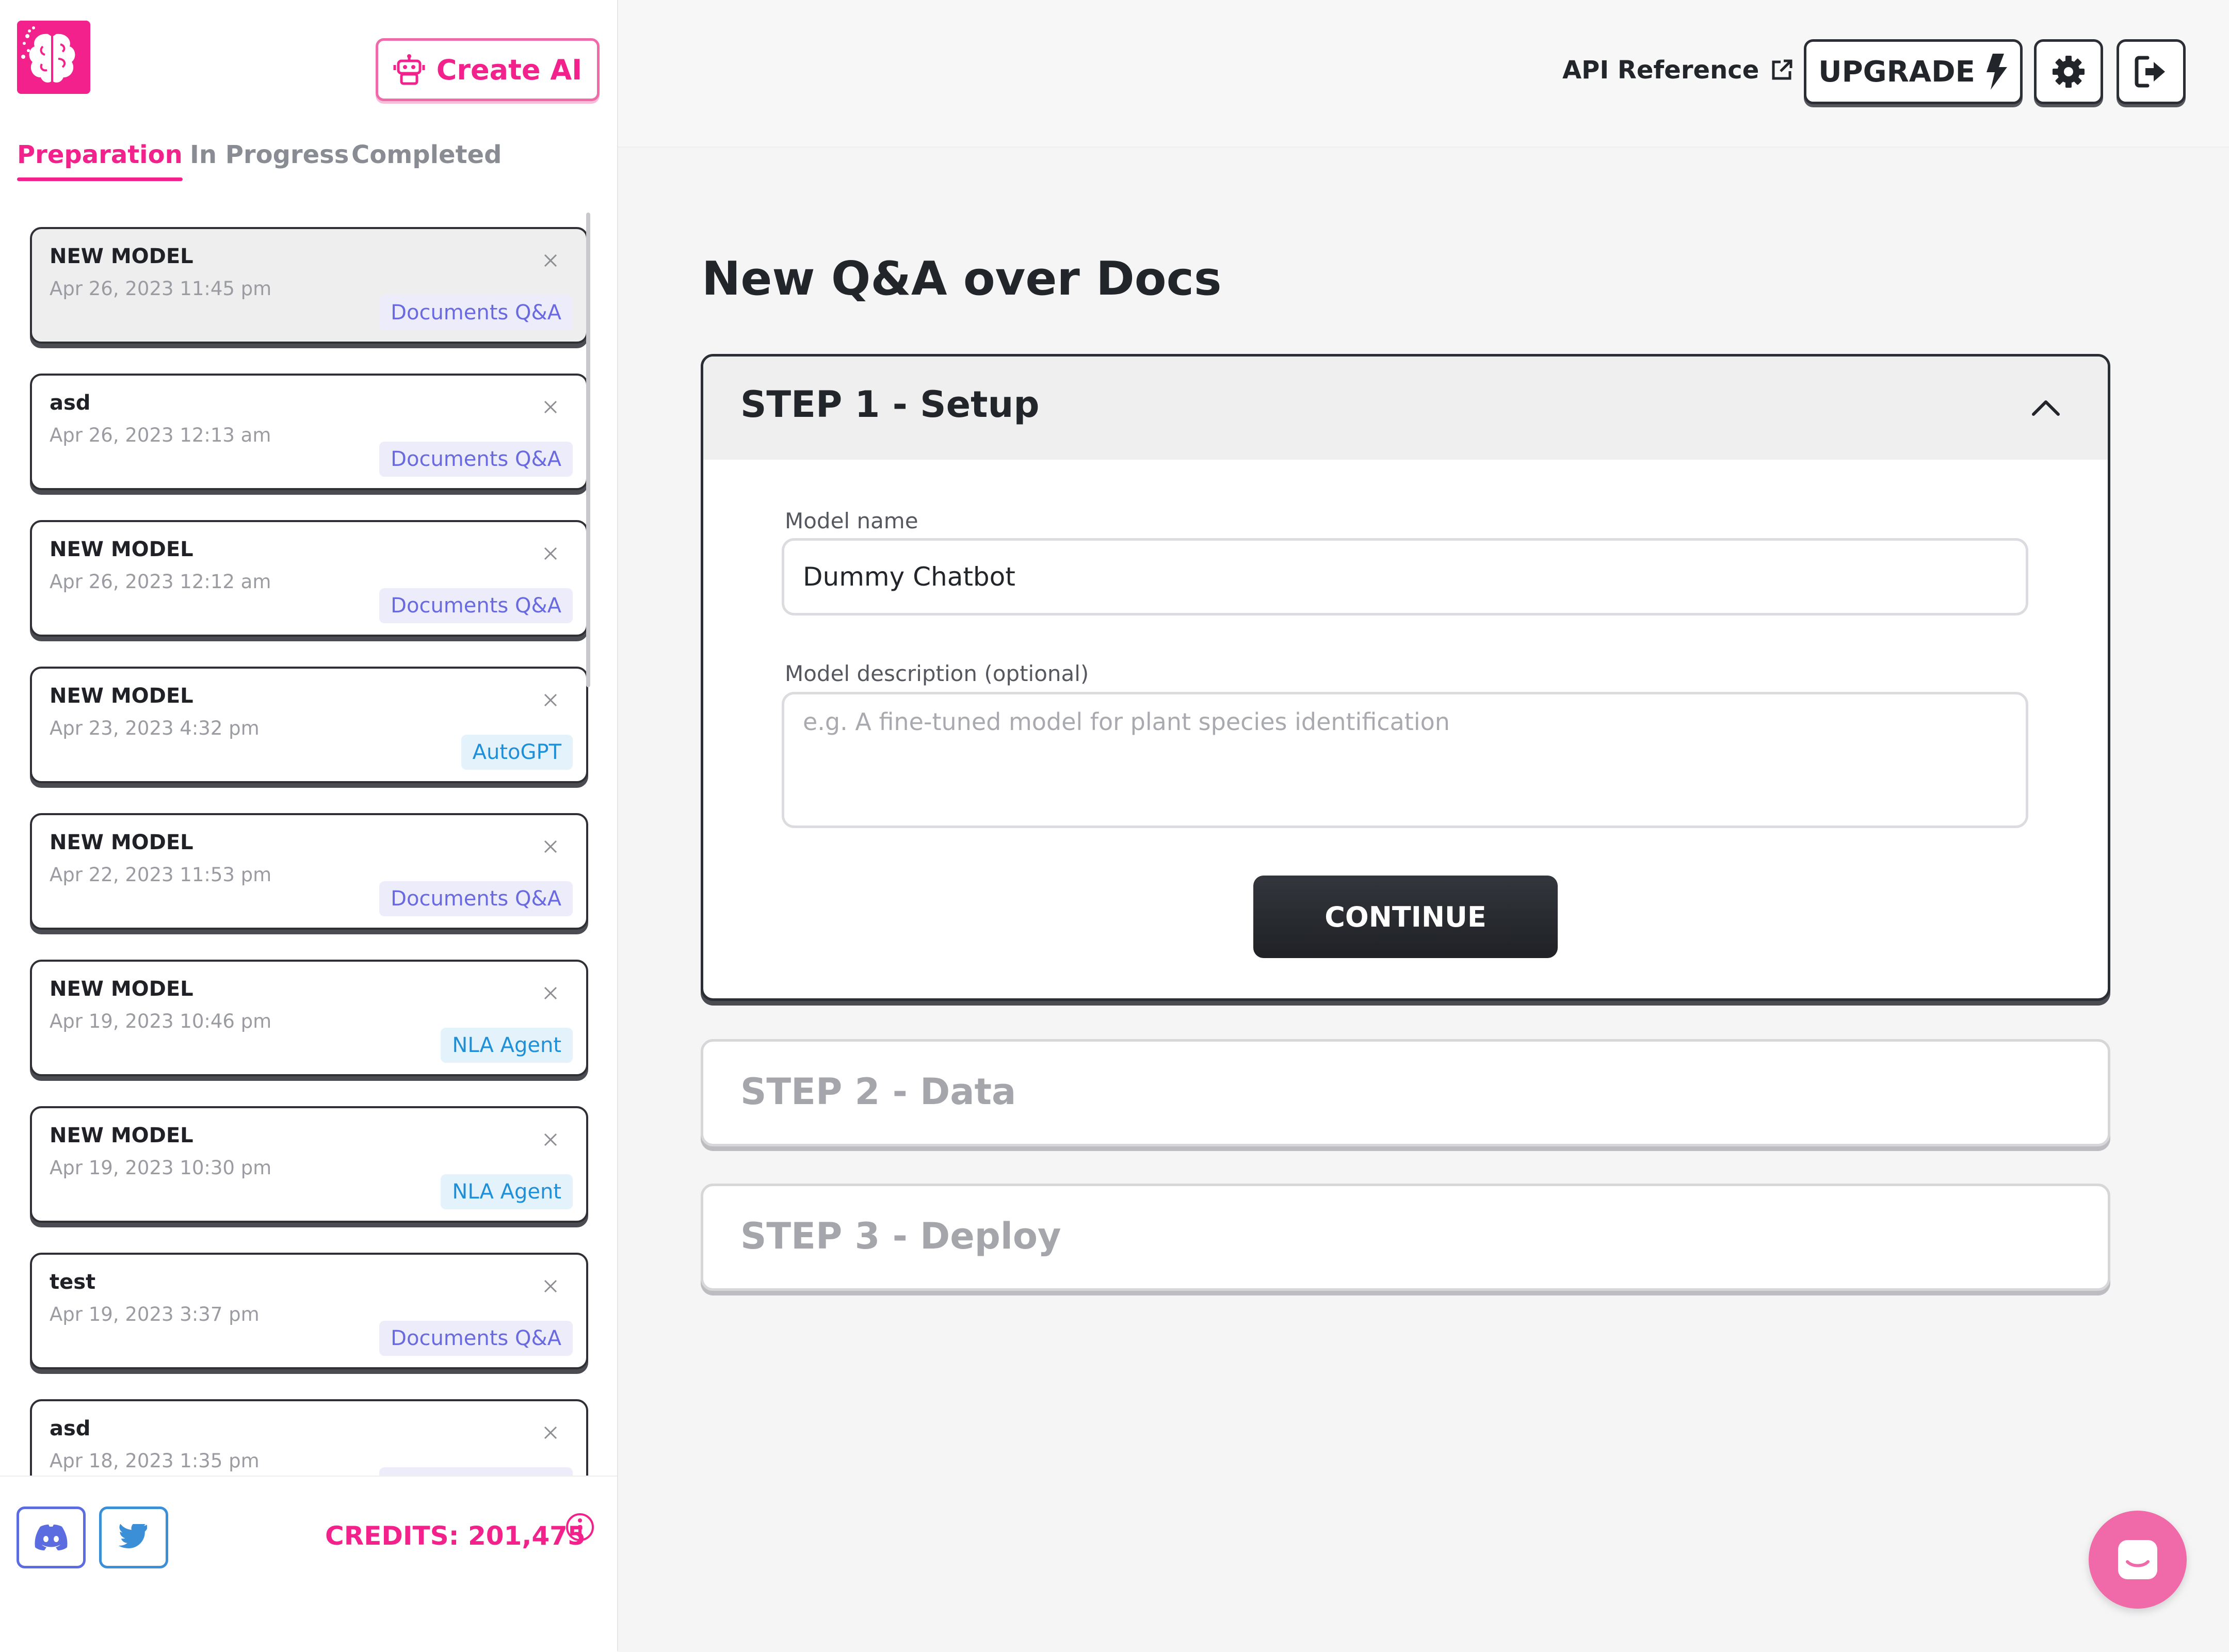  I want to click on credits-balance: CREDITS: 201,475, so click(456, 1536).